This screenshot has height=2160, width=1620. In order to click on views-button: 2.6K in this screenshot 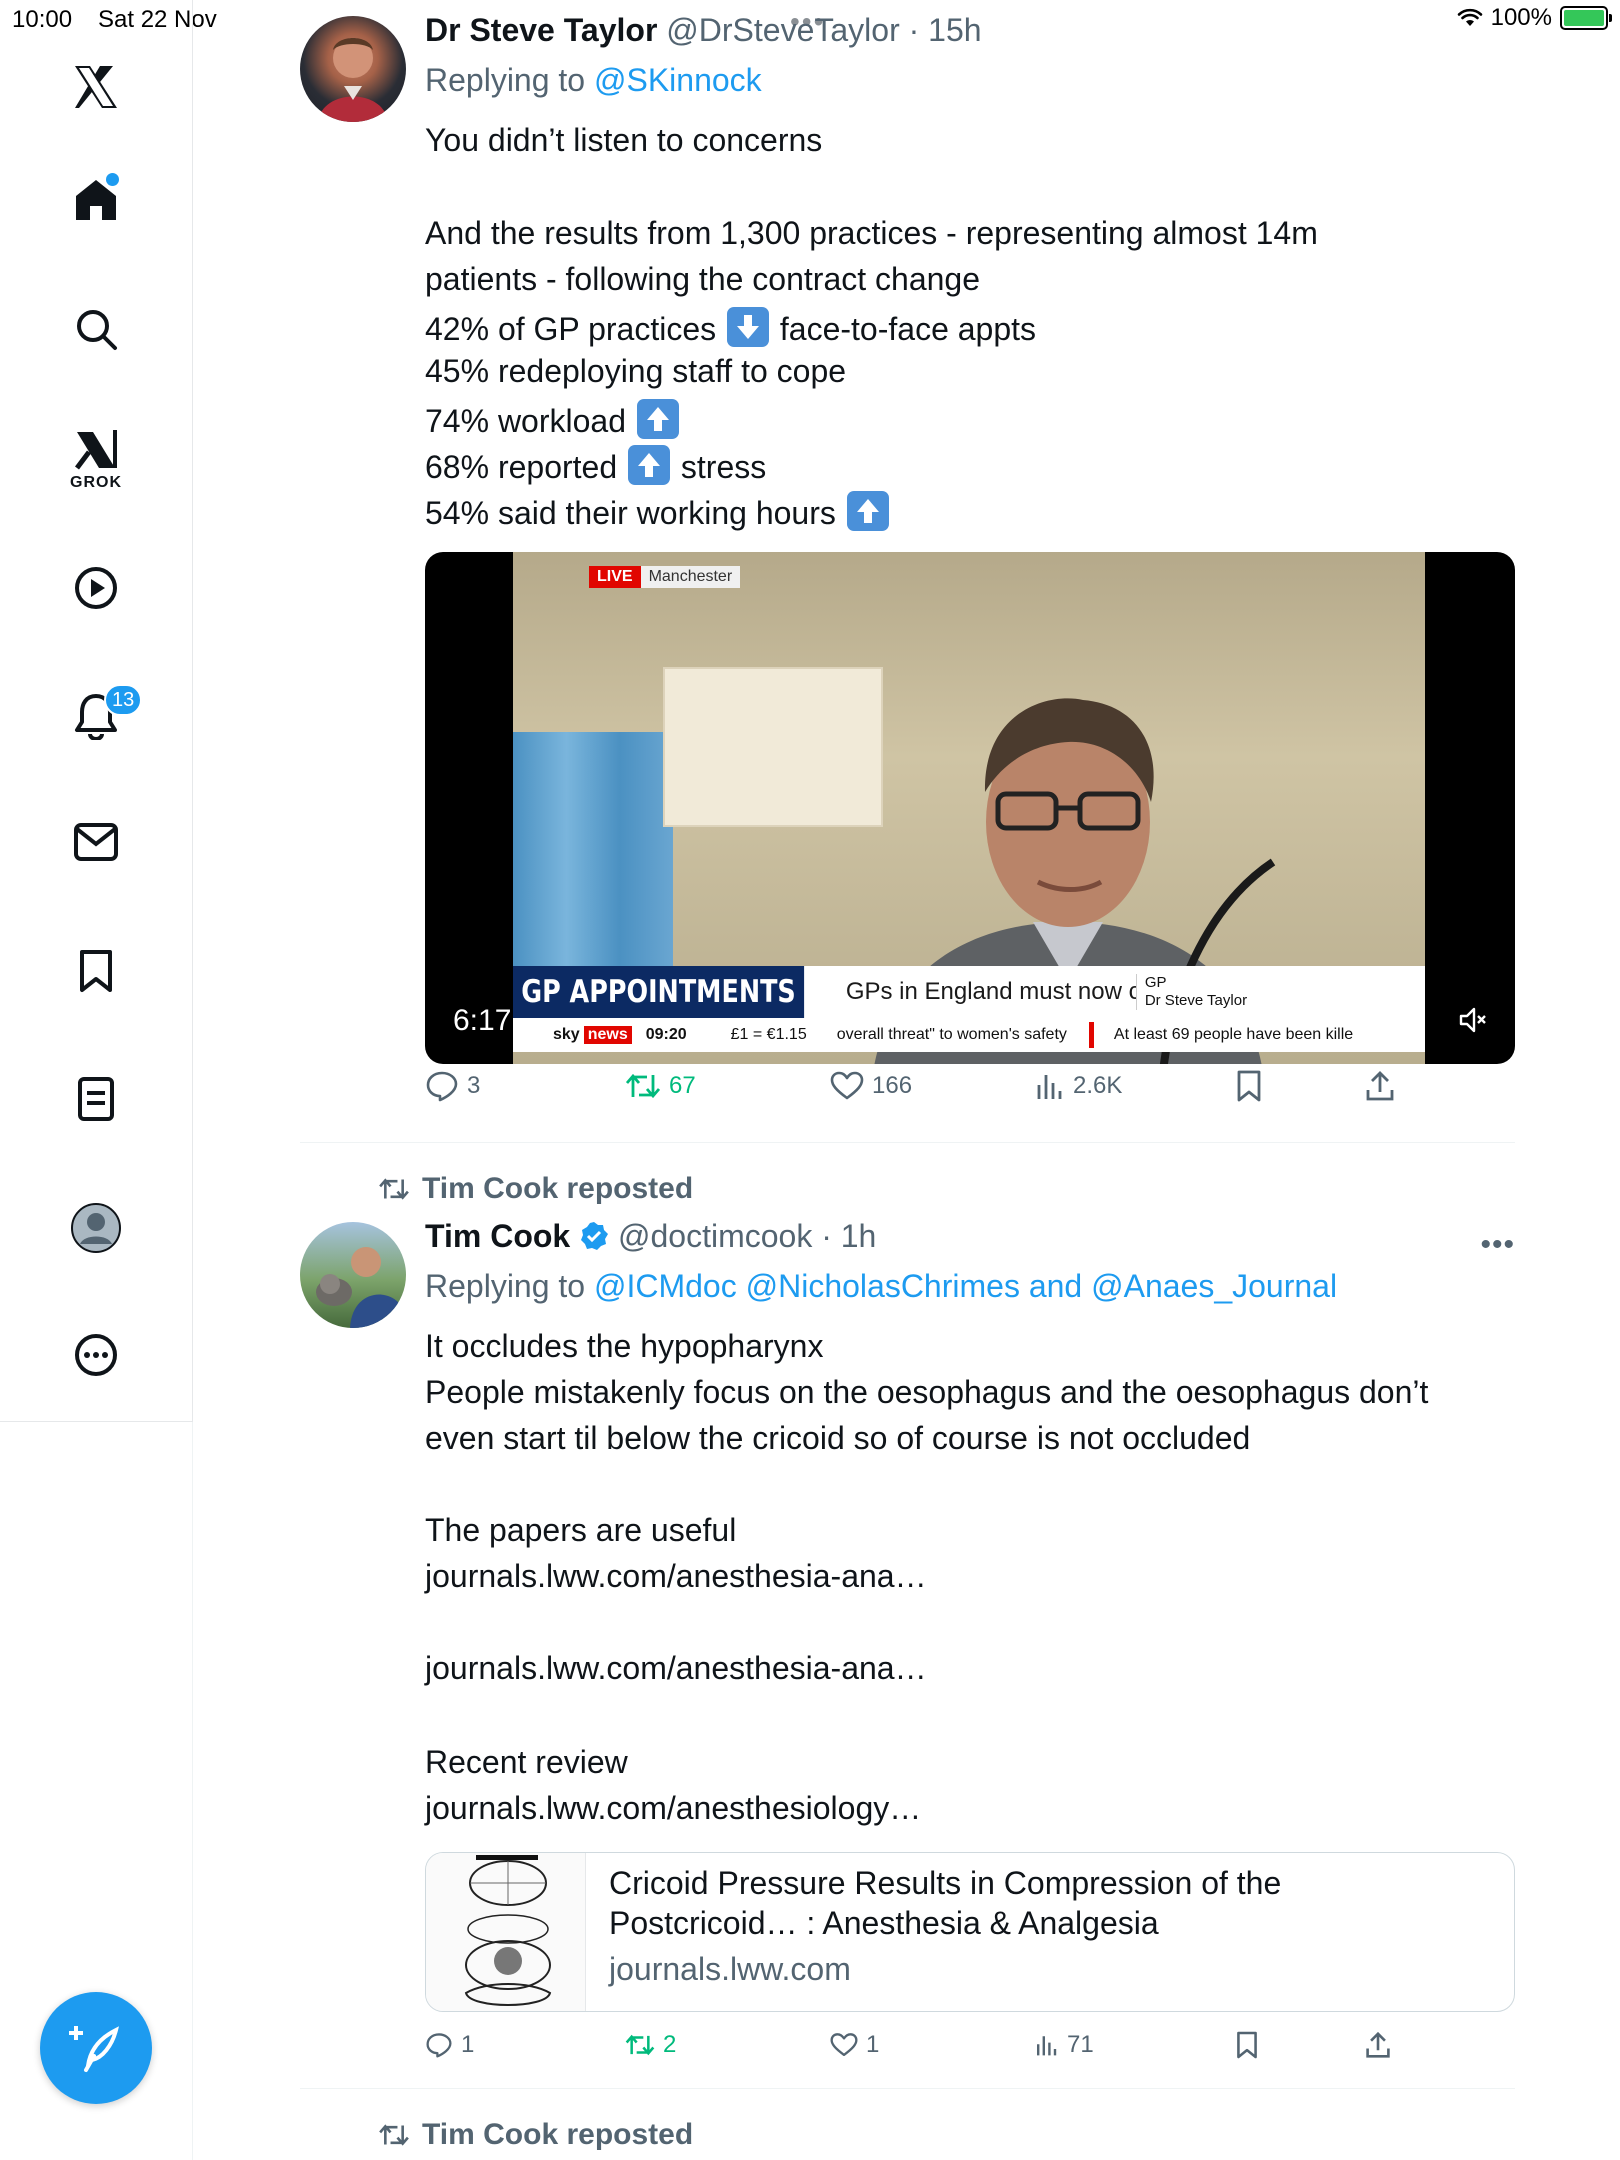, I will do `click(1078, 1086)`.